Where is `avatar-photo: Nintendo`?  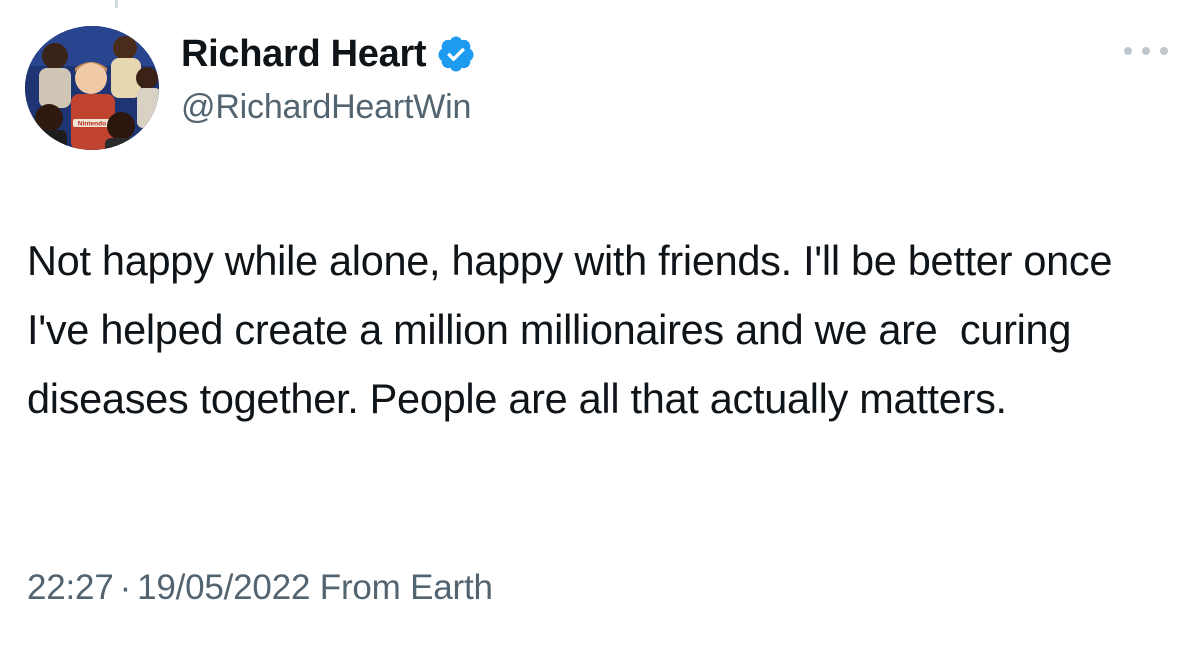 avatar-photo: Nintendo is located at coordinates (92, 88).